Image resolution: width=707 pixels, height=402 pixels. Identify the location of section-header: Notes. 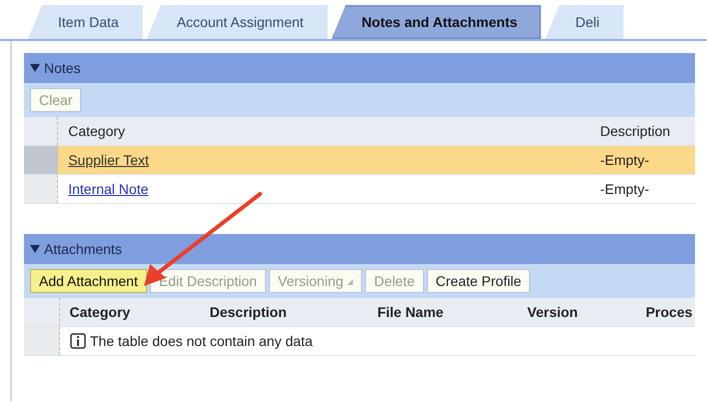
(359, 68).